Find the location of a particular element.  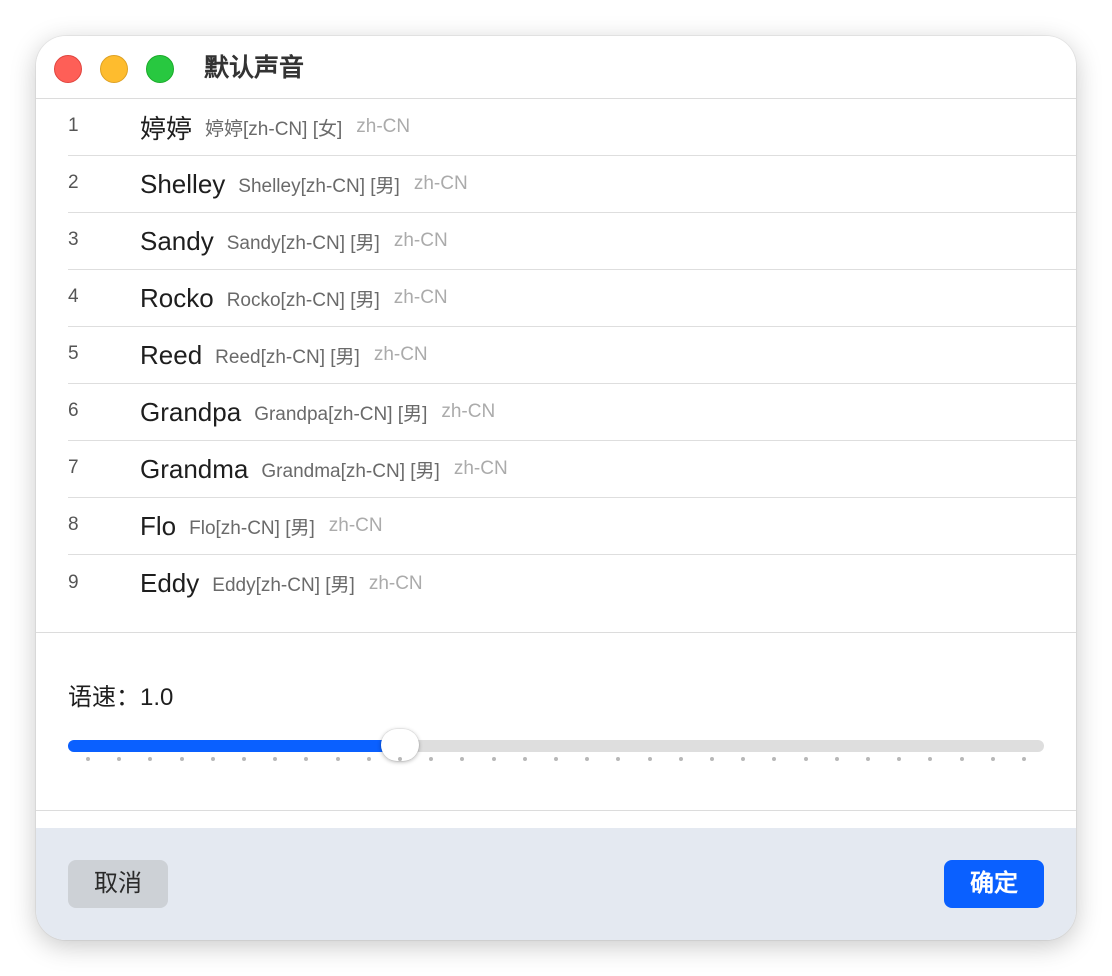

minimize-dot-icon is located at coordinates (114, 69).